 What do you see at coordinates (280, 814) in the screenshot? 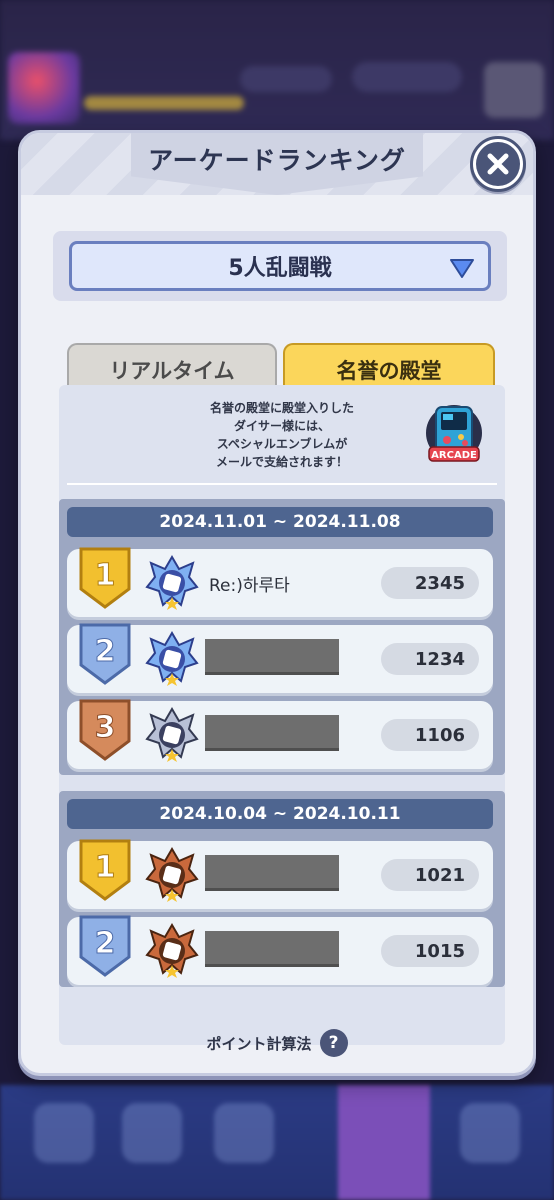
I see `week-period: 2024.10.04 ~ 2024.10.11` at bounding box center [280, 814].